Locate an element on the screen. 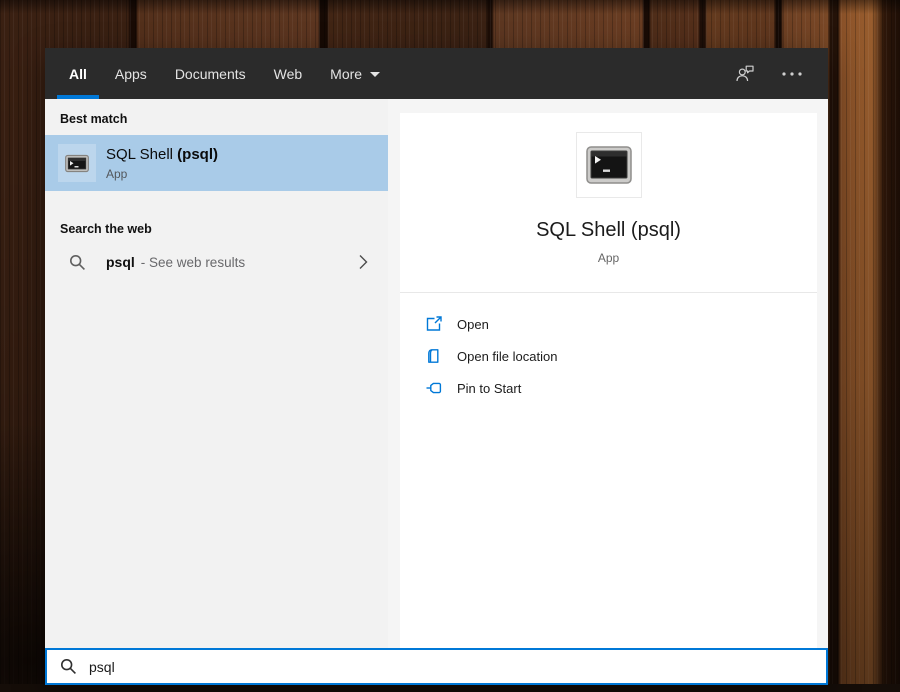 The height and width of the screenshot is (692, 900). search-tabs: All Apps Documents Web More is located at coordinates (226, 73).